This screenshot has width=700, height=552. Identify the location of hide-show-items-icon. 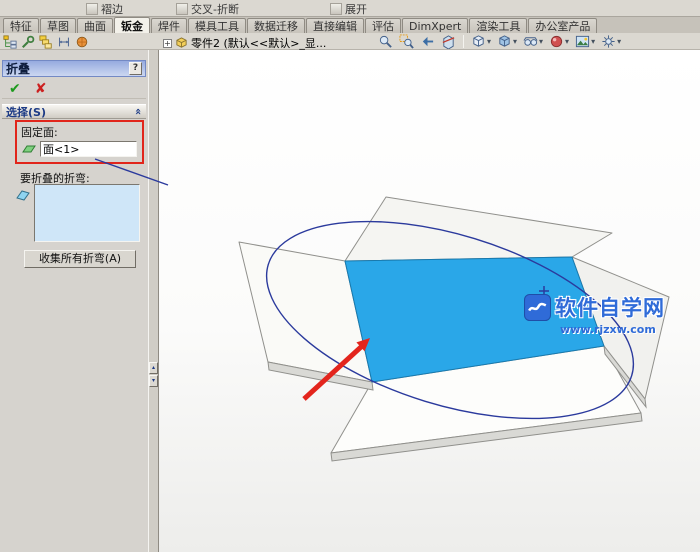
(530, 41).